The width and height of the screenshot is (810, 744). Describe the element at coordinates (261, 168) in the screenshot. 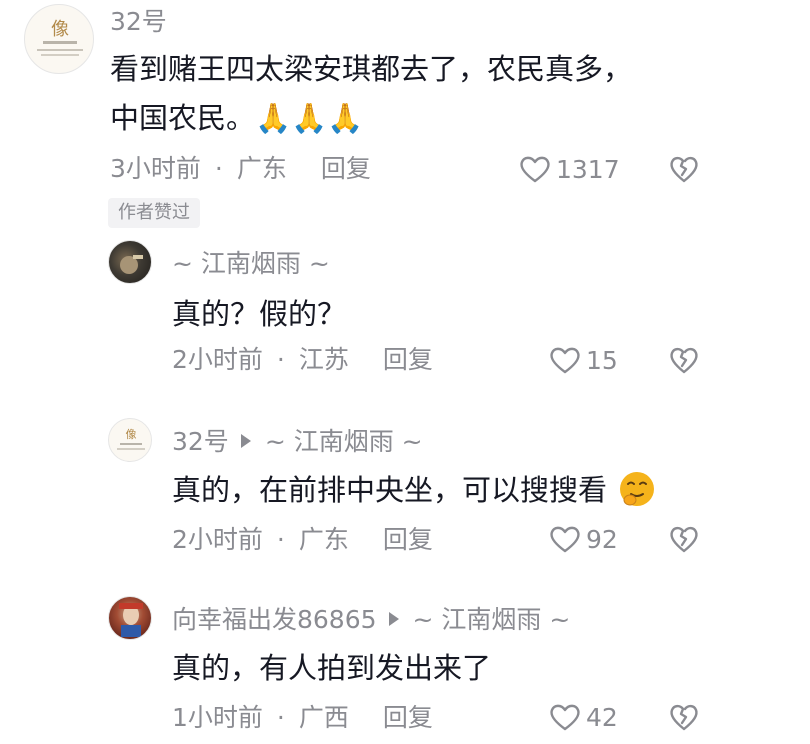

I see `comment-location: 广东` at that location.